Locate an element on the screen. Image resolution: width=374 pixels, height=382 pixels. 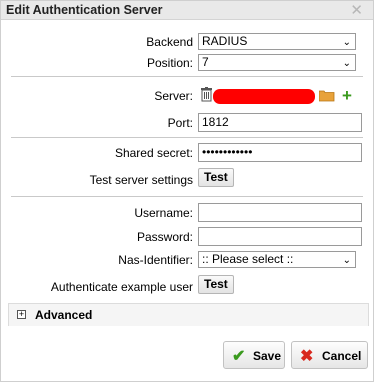
trash-icon is located at coordinates (206, 96).